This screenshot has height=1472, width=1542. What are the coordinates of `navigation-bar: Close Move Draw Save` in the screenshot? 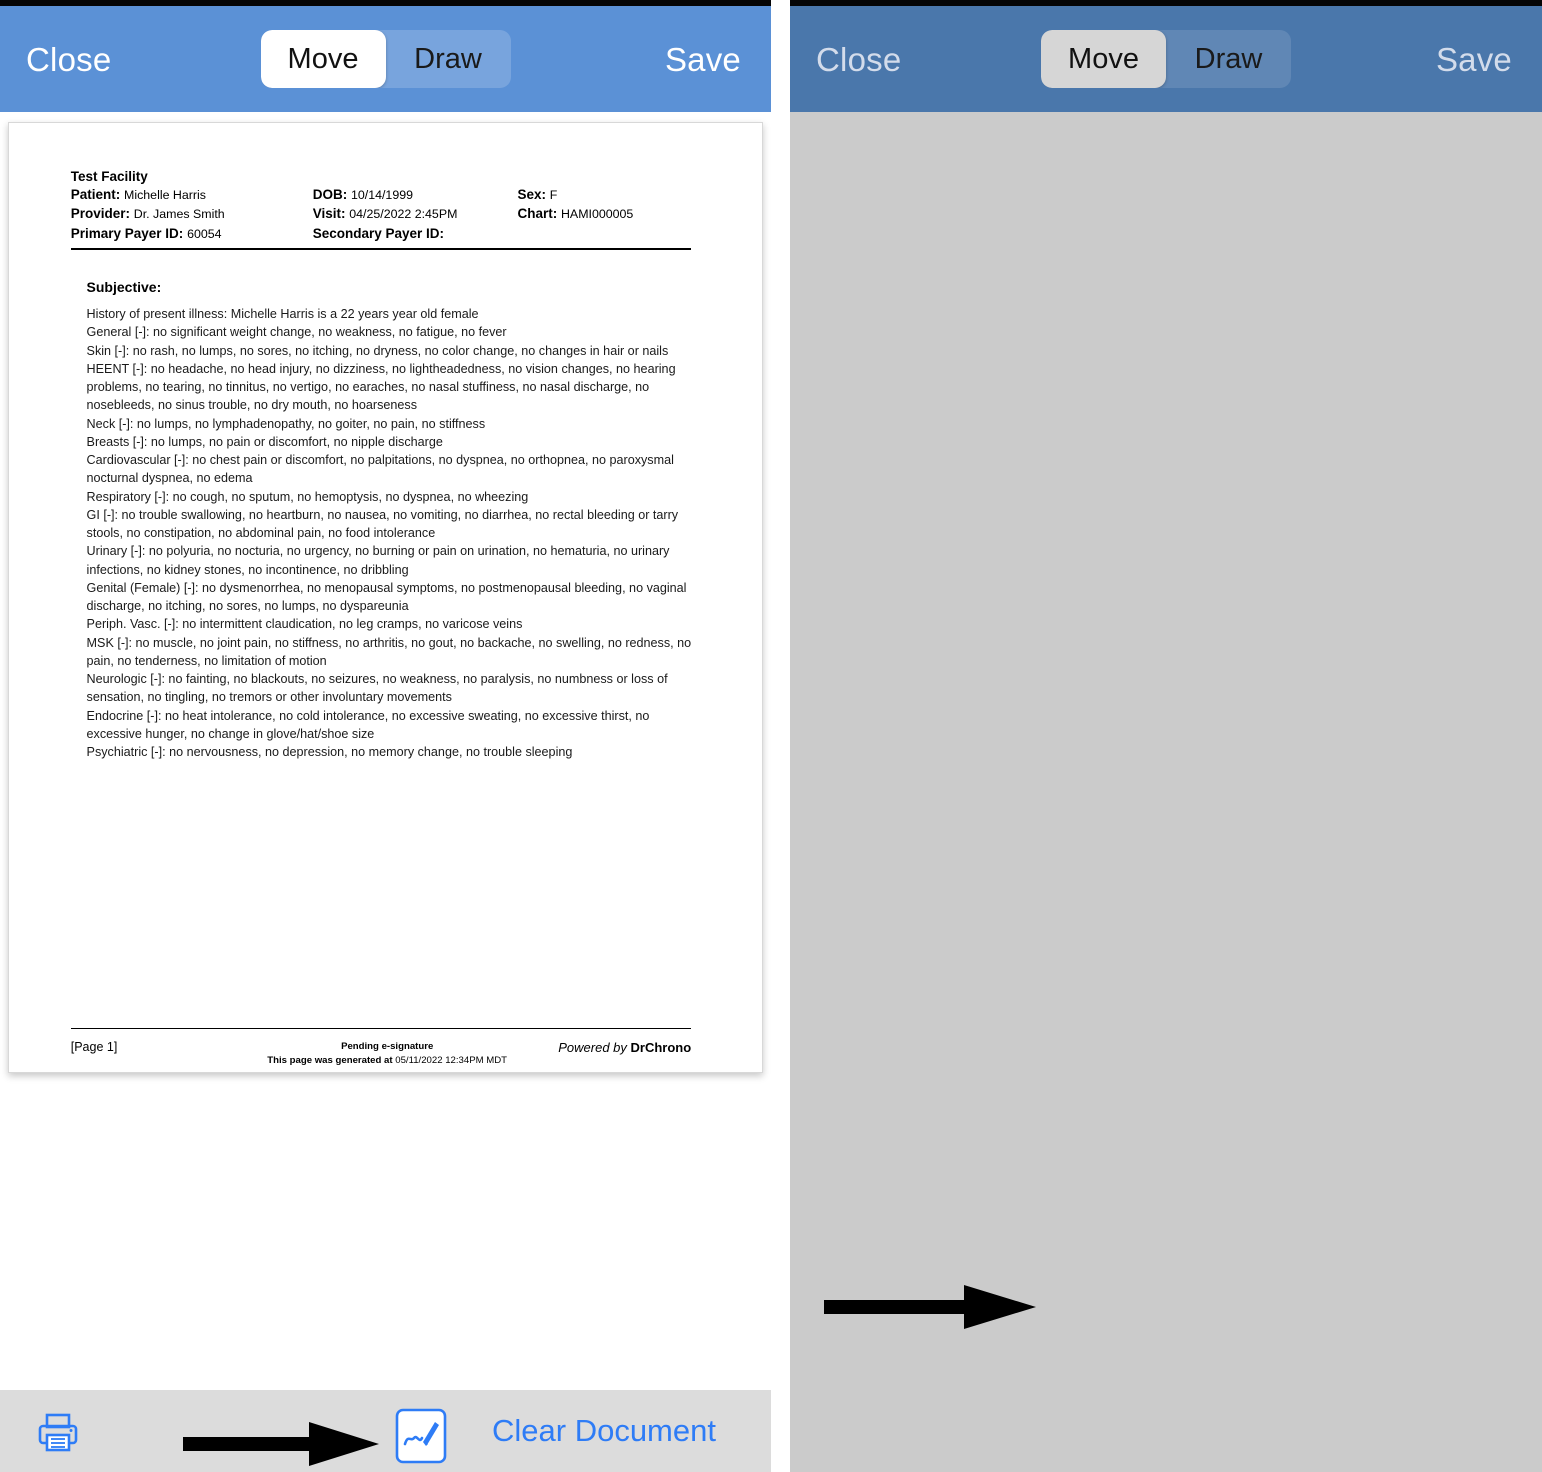 It's located at (385, 59).